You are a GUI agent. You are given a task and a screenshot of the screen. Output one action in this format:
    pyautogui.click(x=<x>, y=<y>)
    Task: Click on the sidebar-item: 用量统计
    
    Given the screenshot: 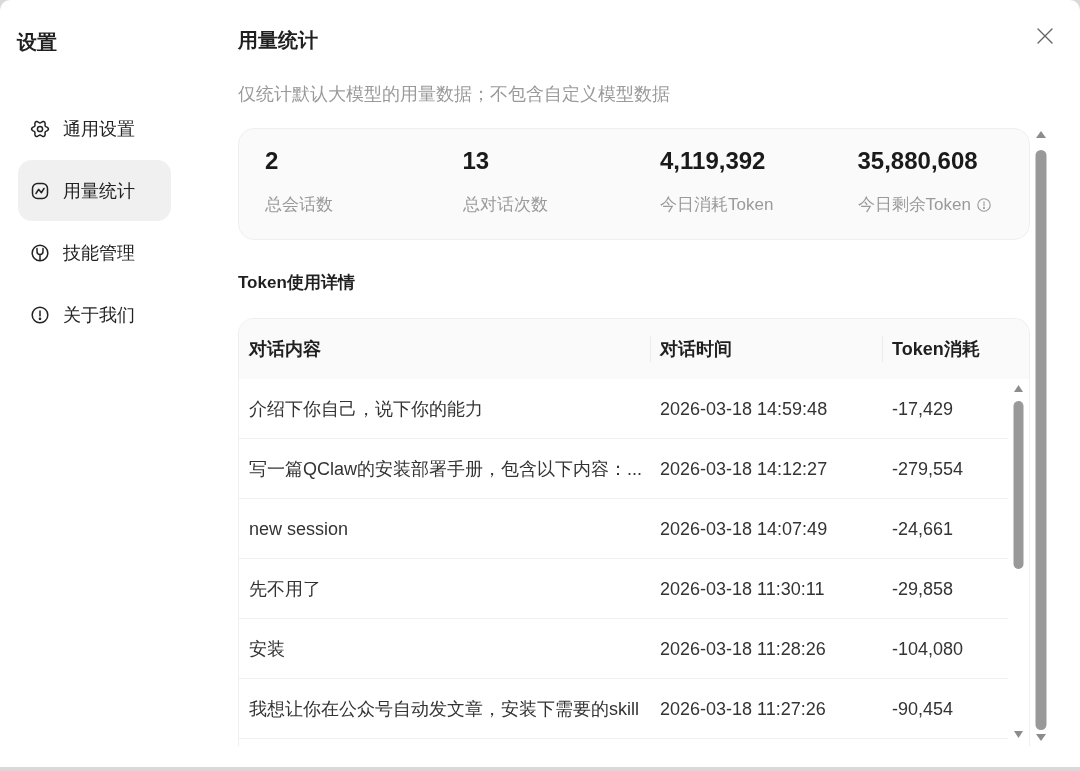 What is the action you would take?
    pyautogui.click(x=94, y=190)
    